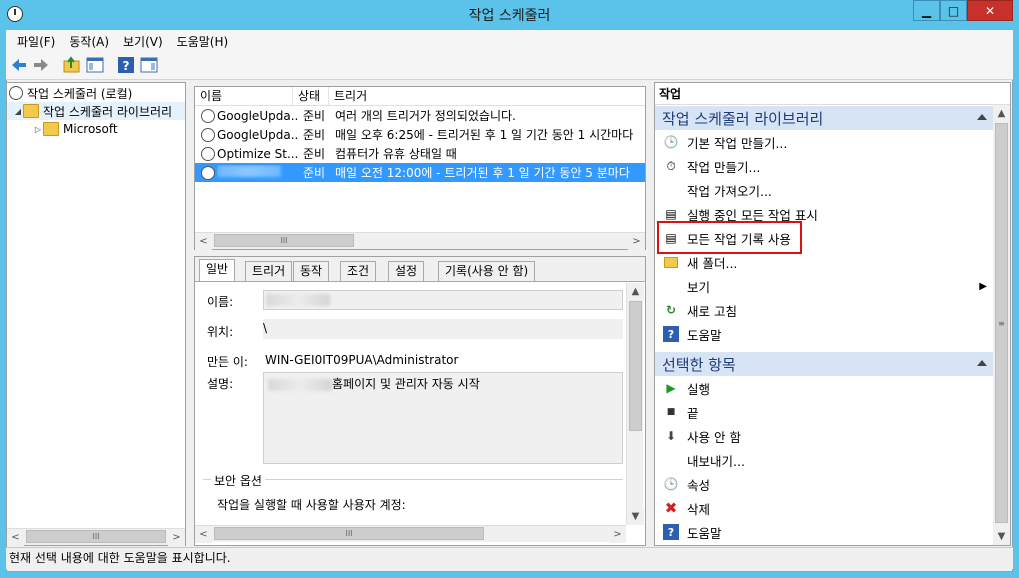  What do you see at coordinates (38, 129) in the screenshot?
I see `collapse-arrow-icon: ▷` at bounding box center [38, 129].